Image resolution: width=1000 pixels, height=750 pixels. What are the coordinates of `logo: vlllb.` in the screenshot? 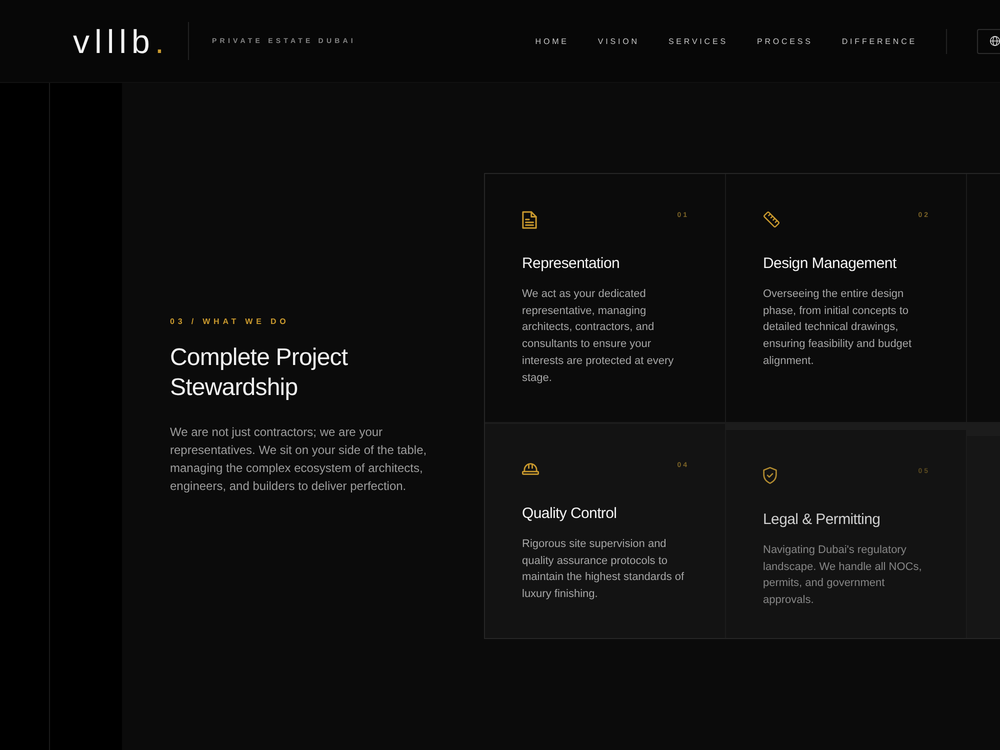 It's located at (118, 41).